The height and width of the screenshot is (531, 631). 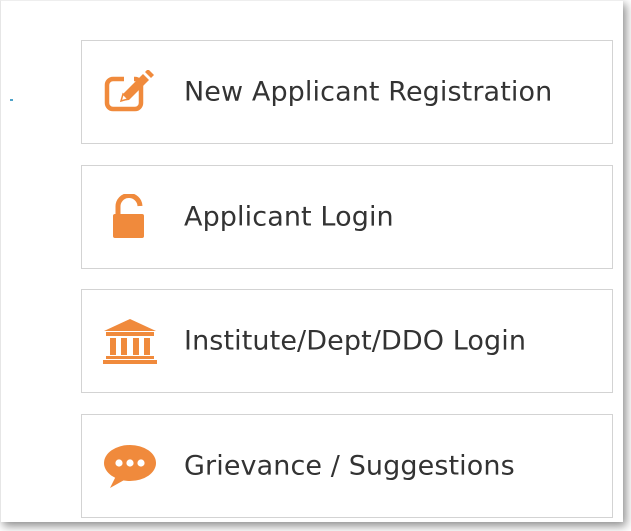 What do you see at coordinates (11, 100) in the screenshot?
I see `edge-marker` at bounding box center [11, 100].